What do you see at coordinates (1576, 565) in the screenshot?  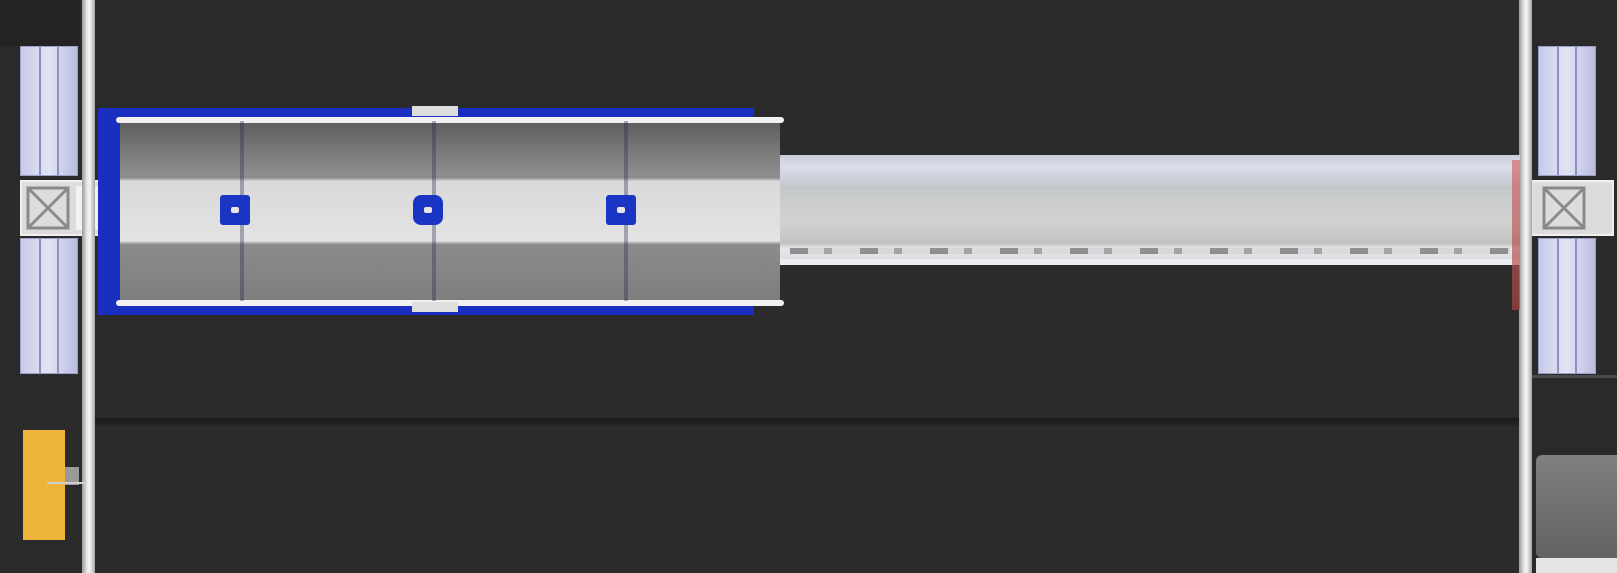 I see `cabinet-base` at bounding box center [1576, 565].